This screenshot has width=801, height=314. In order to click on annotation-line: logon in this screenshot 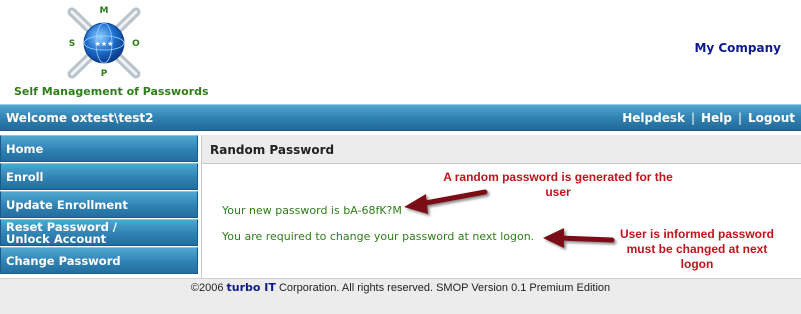, I will do `click(697, 264)`.